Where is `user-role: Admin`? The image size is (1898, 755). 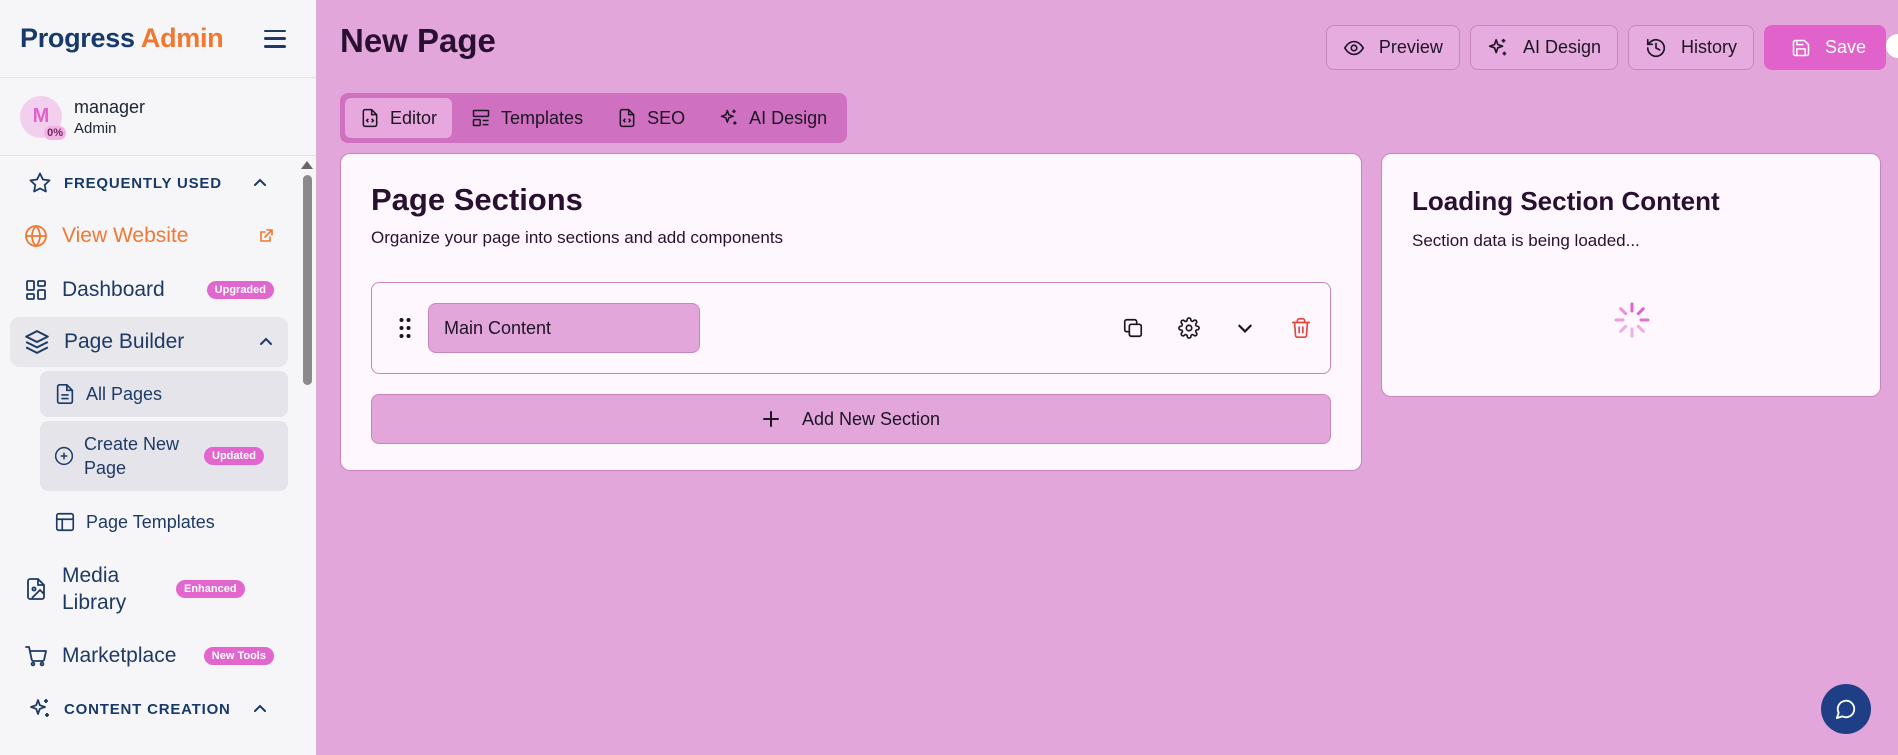 user-role: Admin is located at coordinates (95, 128).